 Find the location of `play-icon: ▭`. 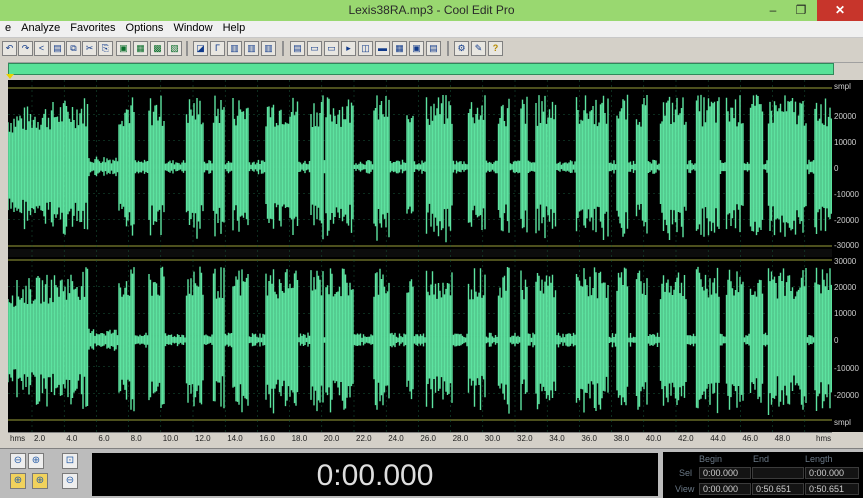

play-icon: ▭ is located at coordinates (314, 48).